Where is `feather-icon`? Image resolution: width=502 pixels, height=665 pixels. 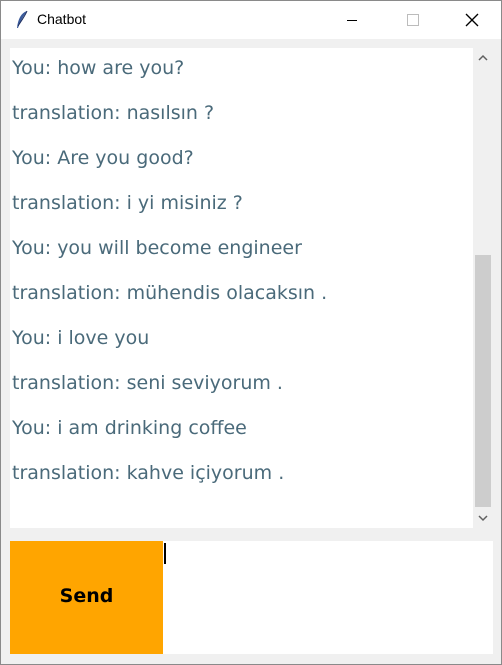
feather-icon is located at coordinates (22, 19).